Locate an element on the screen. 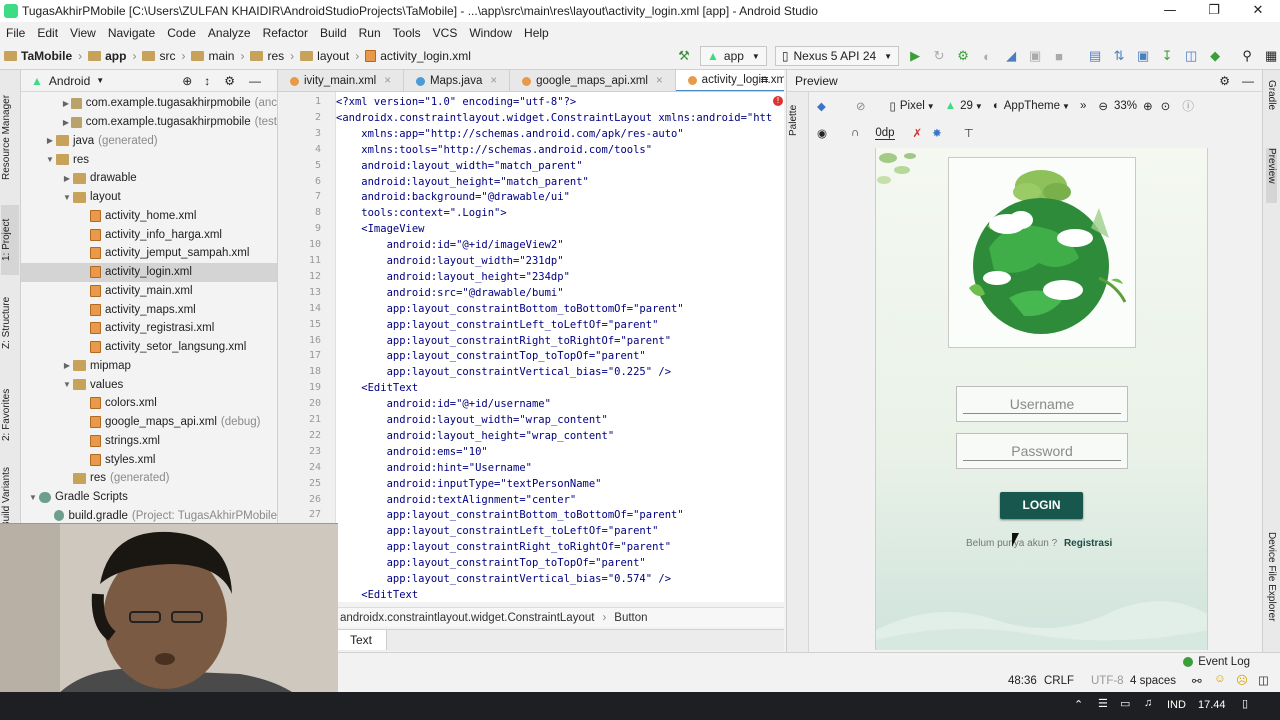  tree-item: ▶ com.example.tugasakhirpmobile (anc is located at coordinates (149, 103).